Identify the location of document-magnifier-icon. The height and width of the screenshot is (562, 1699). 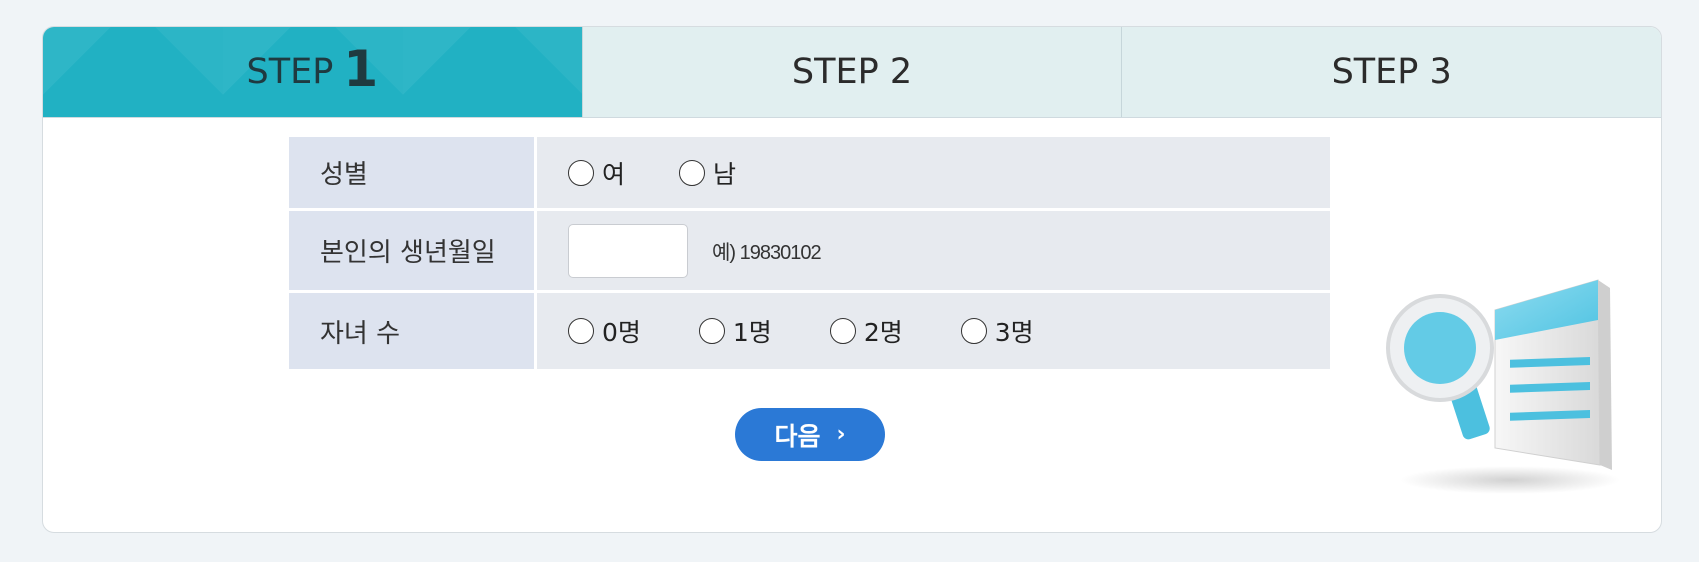
(1503, 386).